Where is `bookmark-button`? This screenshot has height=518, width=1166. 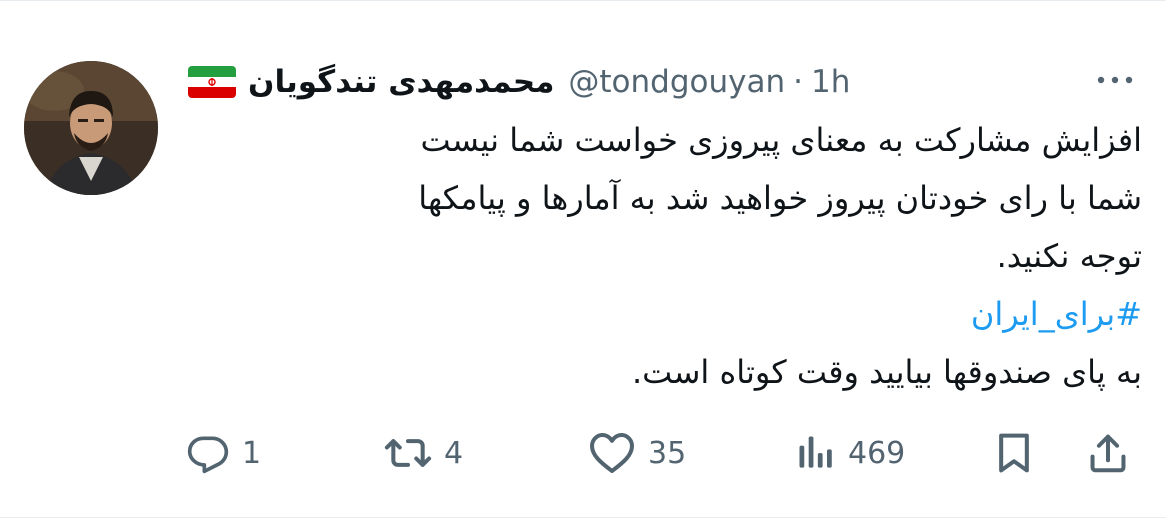 bookmark-button is located at coordinates (1014, 453).